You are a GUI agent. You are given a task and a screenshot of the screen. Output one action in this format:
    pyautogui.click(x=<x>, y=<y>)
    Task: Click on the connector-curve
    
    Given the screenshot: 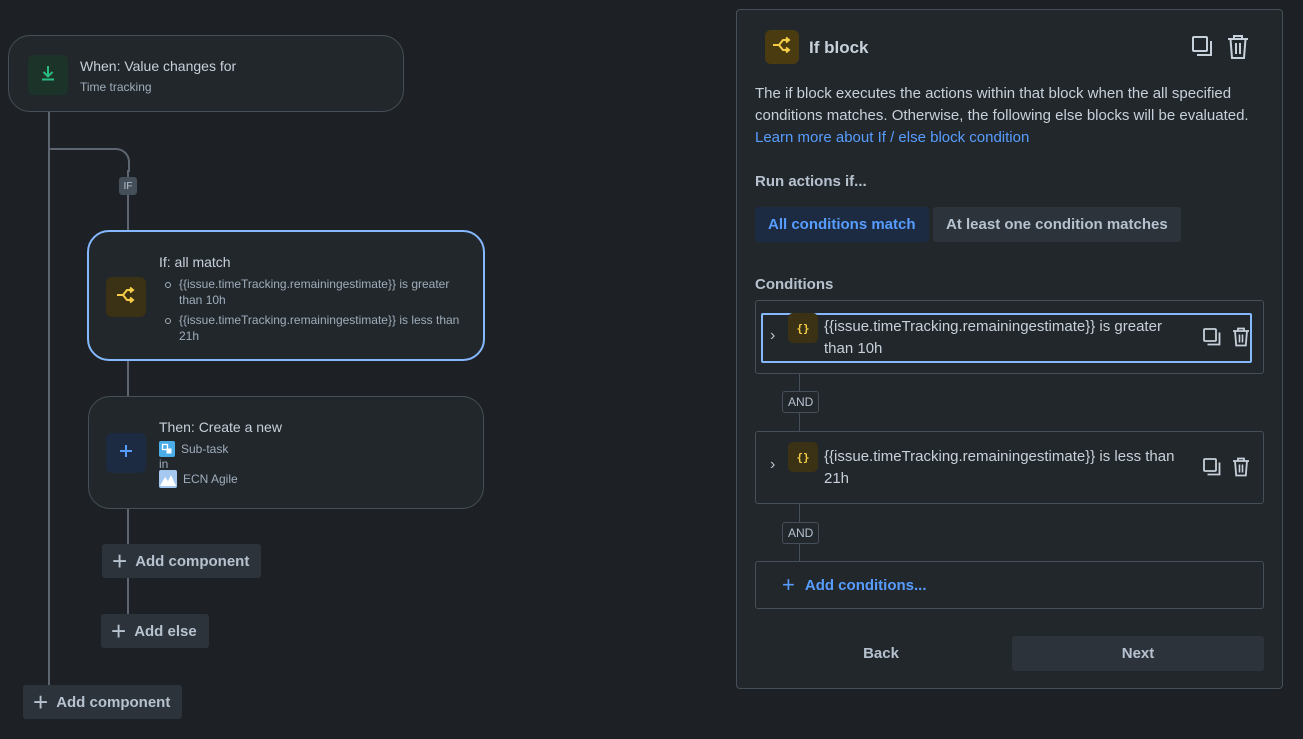 What is the action you would take?
    pyautogui.click(x=118, y=160)
    